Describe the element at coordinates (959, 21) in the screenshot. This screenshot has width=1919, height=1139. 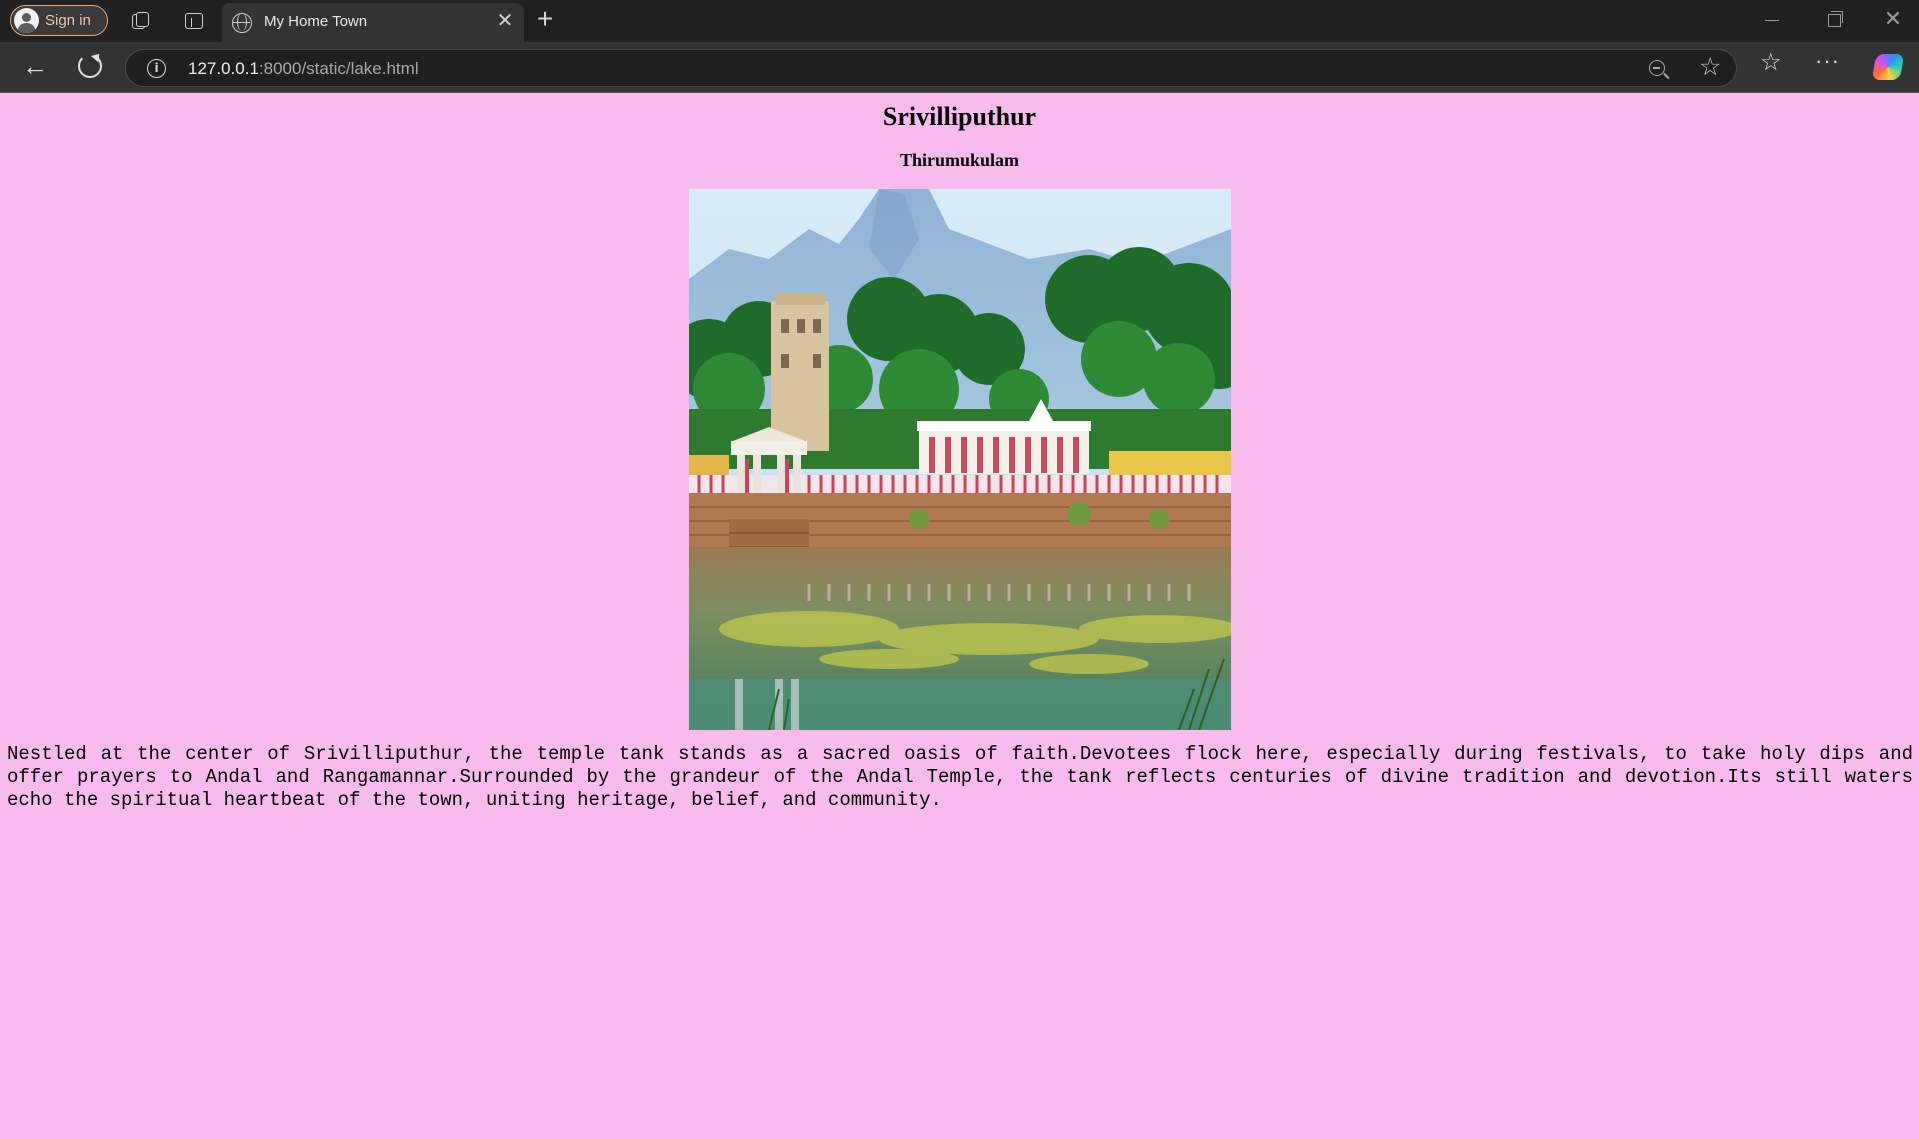
I see `tab-bar: Sign in My Home Town ✕ + ✕` at that location.